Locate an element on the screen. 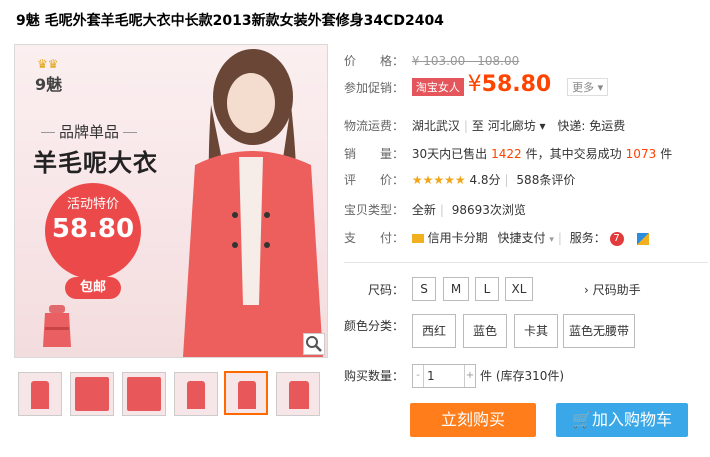  brand-logo: ♛♛ 9魅 is located at coordinates (49, 75).